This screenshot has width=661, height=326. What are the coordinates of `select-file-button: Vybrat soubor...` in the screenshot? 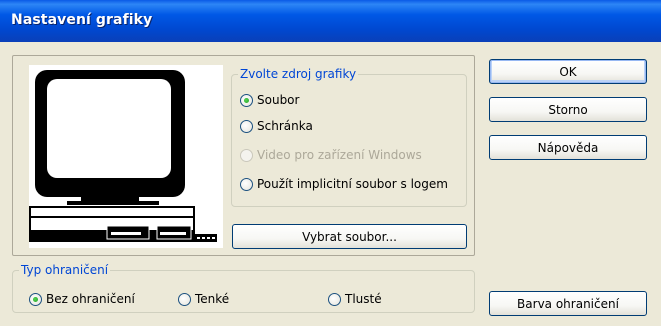 It's located at (349, 236).